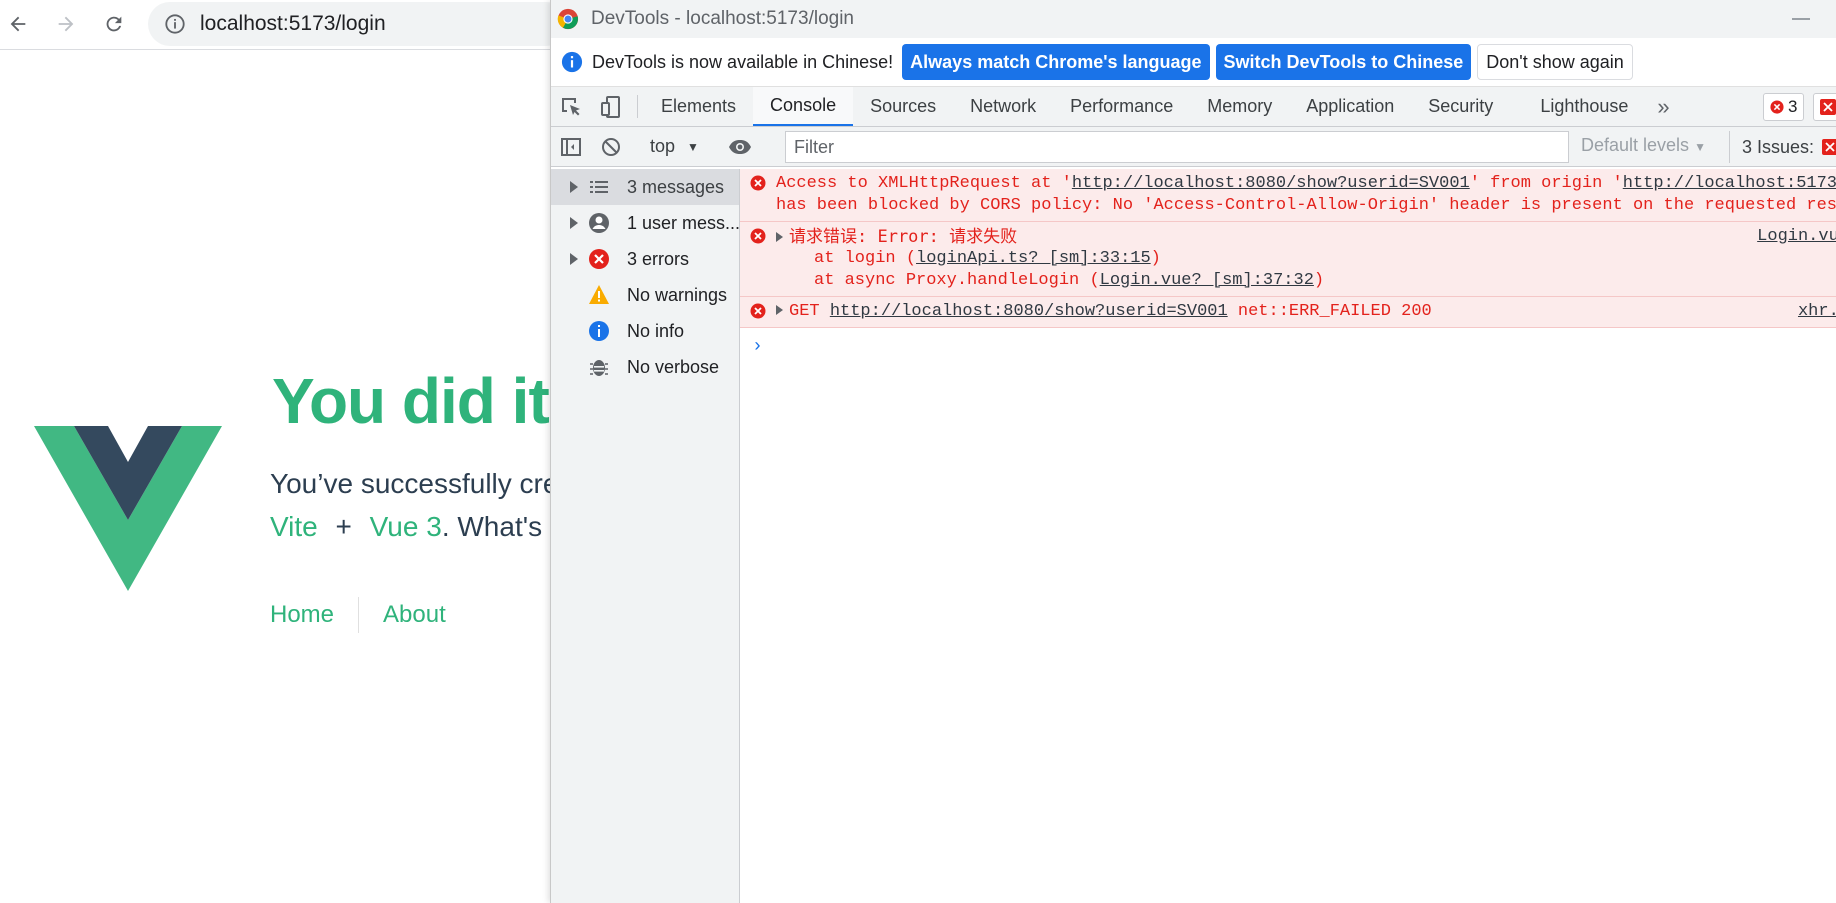 The height and width of the screenshot is (903, 1836). Describe the element at coordinates (1793, 106) in the screenshot. I see `error-count: 3` at that location.